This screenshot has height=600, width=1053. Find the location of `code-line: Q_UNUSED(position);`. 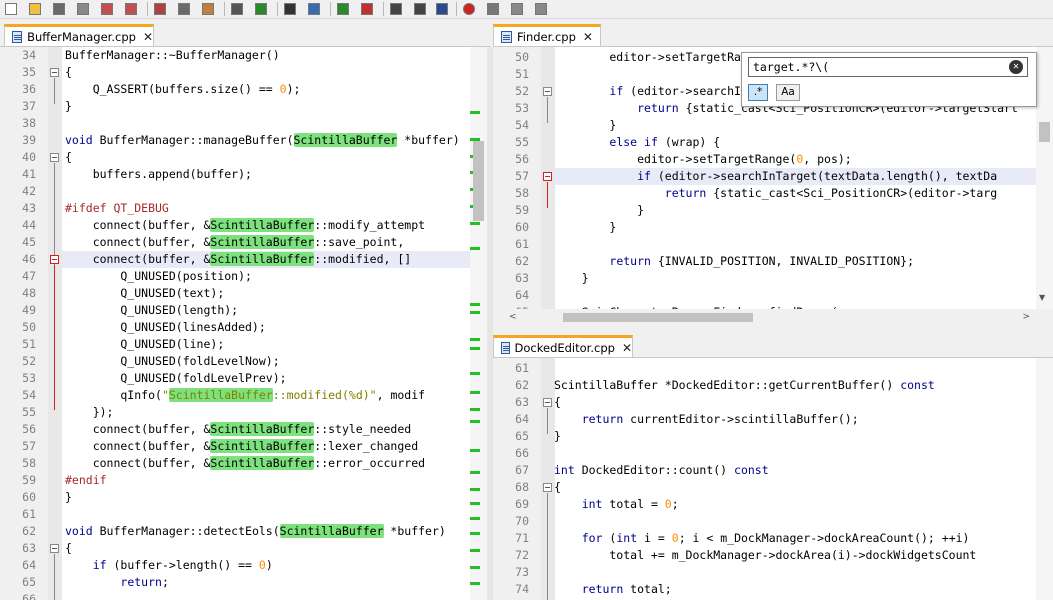

code-line: Q_UNUSED(position); is located at coordinates (158, 276).